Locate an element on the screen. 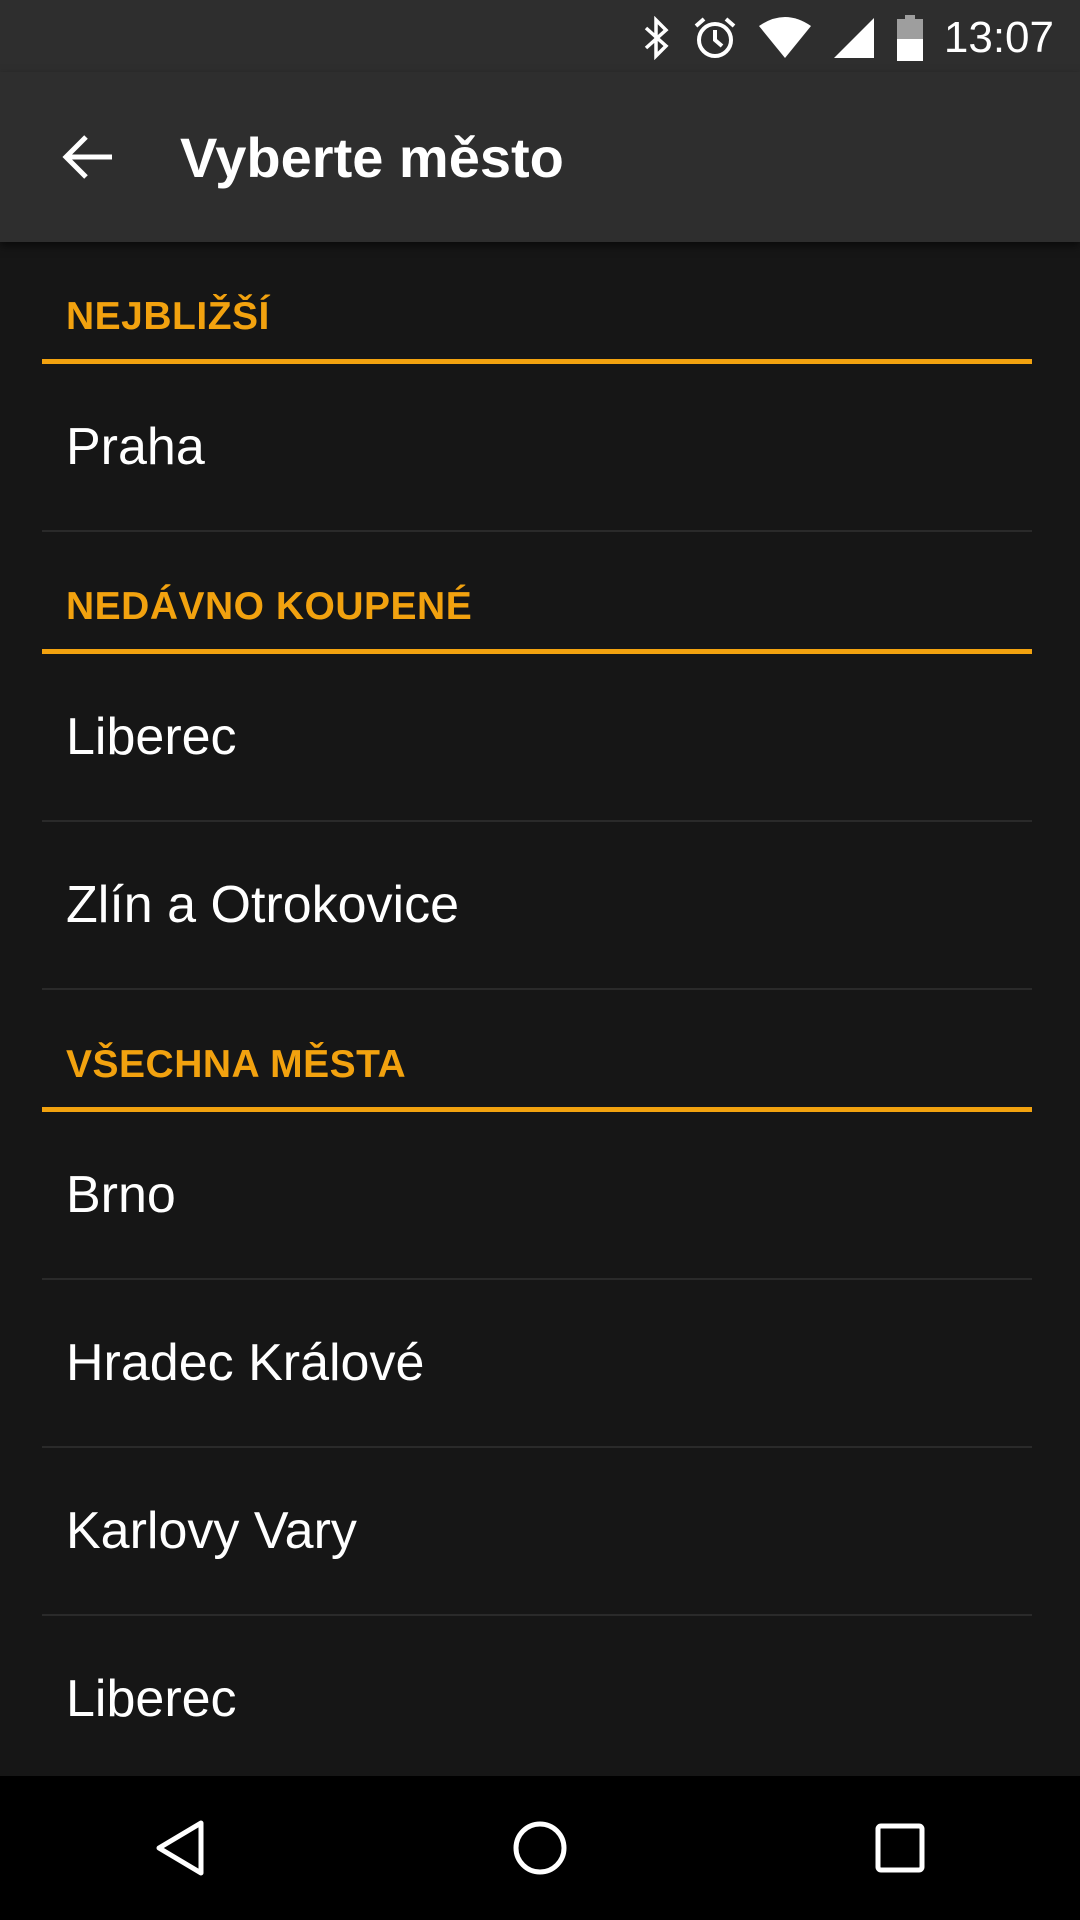 The image size is (1080, 1920). nav-back-button is located at coordinates (180, 1848).